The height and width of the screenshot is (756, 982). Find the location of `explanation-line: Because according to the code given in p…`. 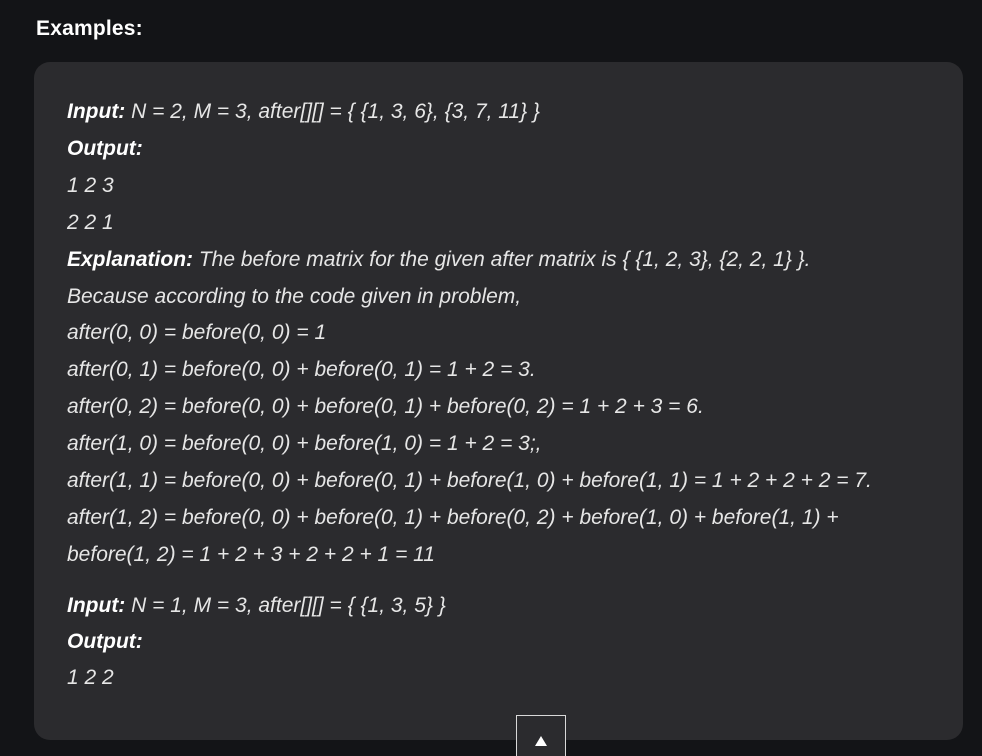

explanation-line: Because according to the code given in p… is located at coordinates (294, 296).